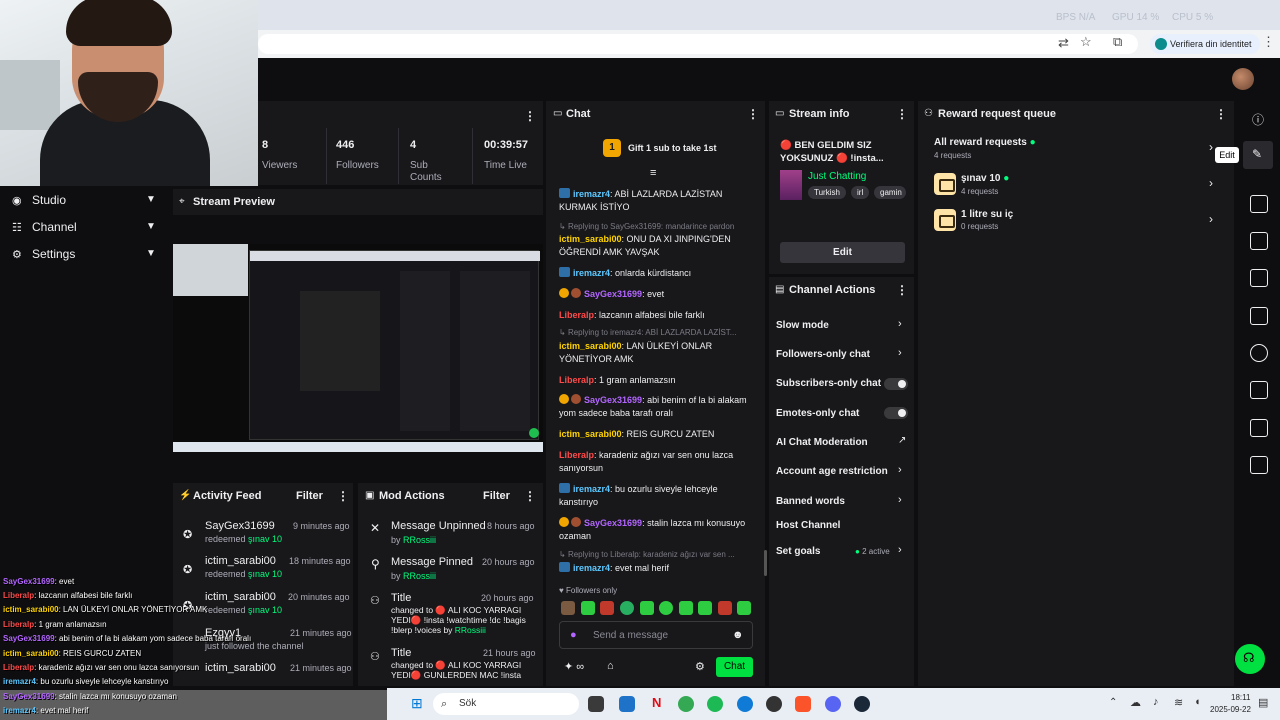 This screenshot has width=1280, height=720. Describe the element at coordinates (765, 563) in the screenshot. I see `chat-scrollbar` at that location.